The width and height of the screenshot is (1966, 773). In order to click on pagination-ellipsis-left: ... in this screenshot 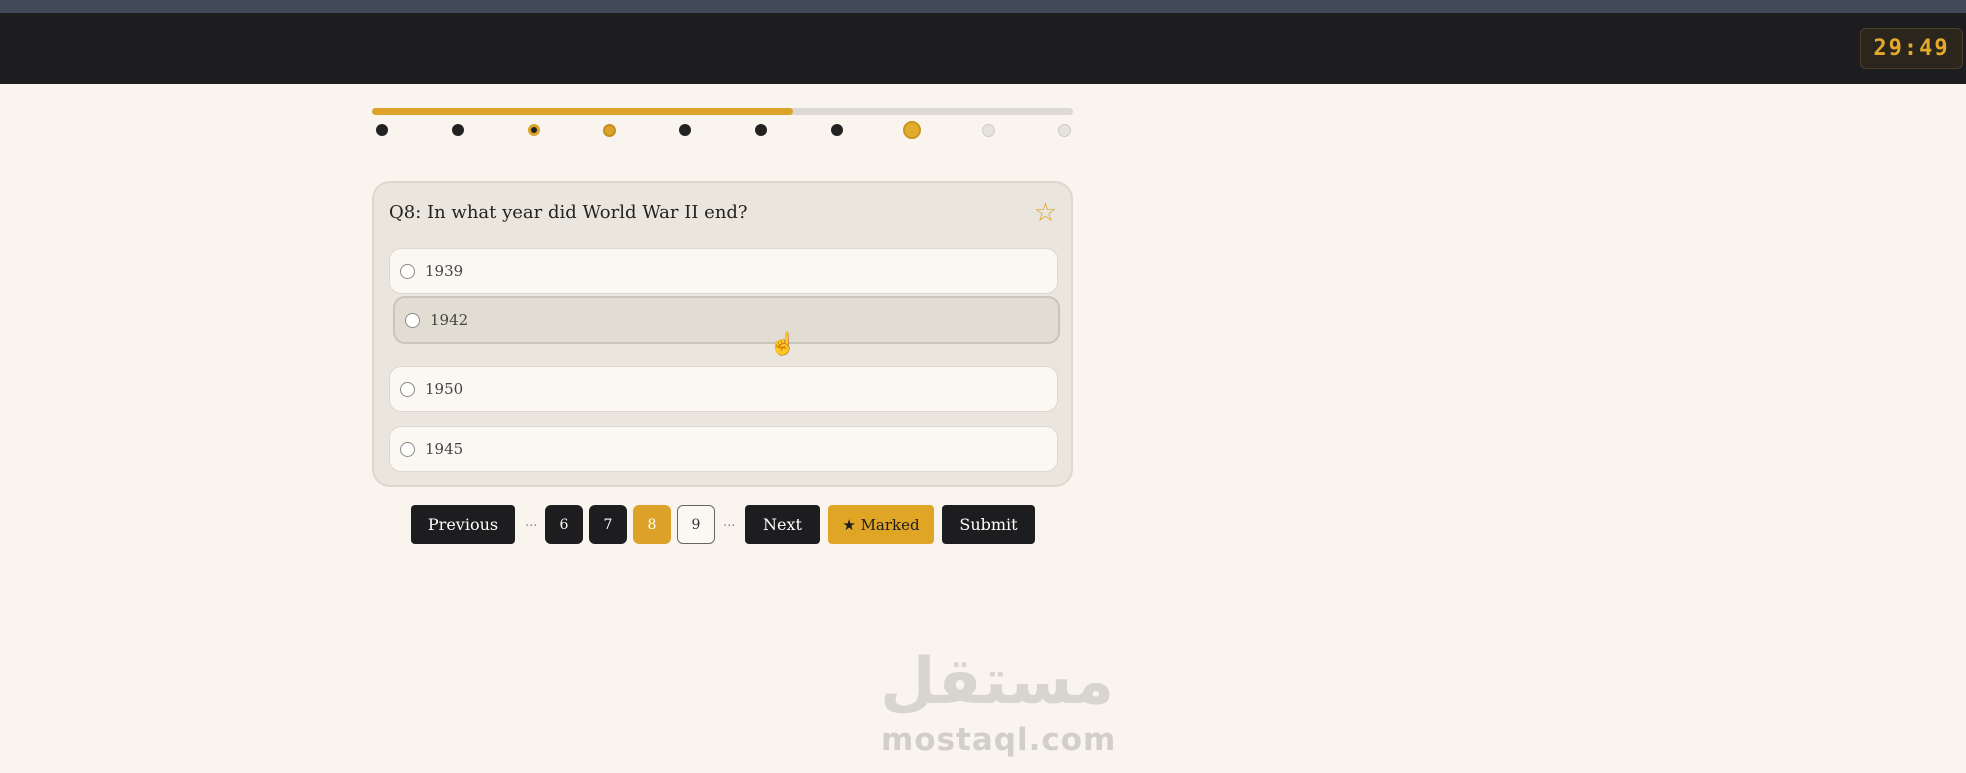, I will do `click(531, 522)`.